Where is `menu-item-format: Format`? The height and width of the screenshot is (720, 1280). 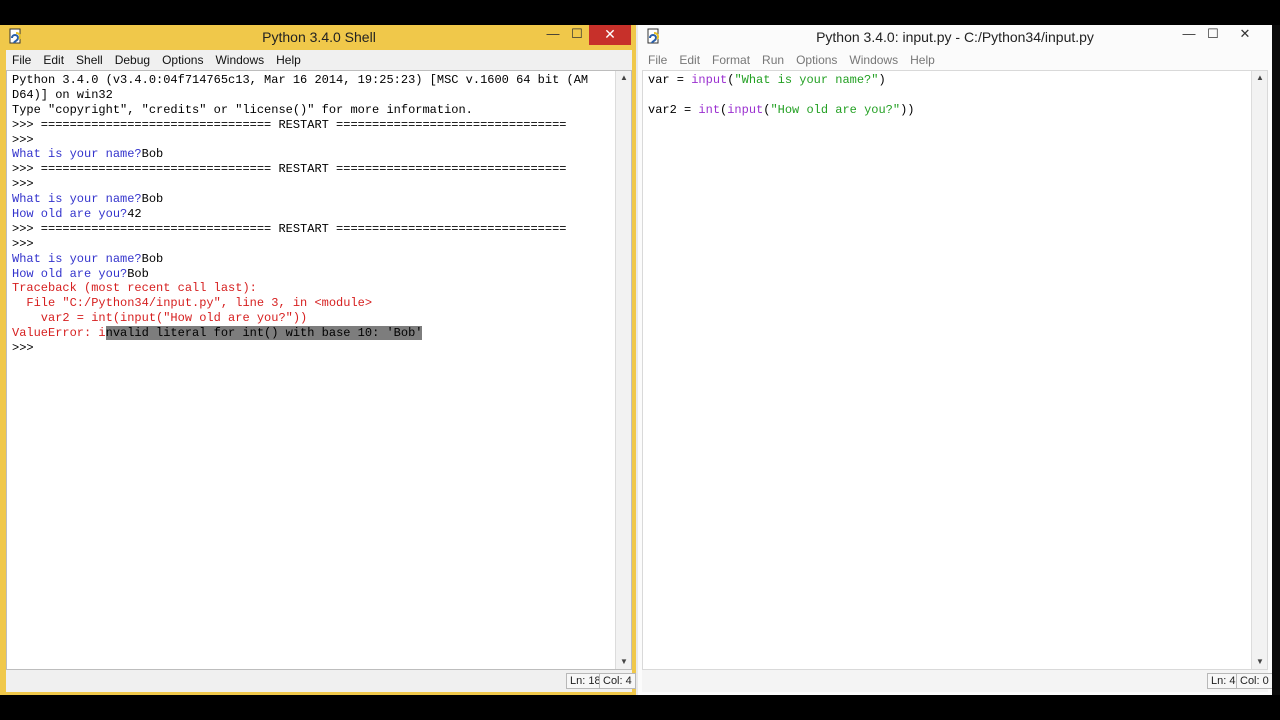
menu-item-format: Format is located at coordinates (731, 60).